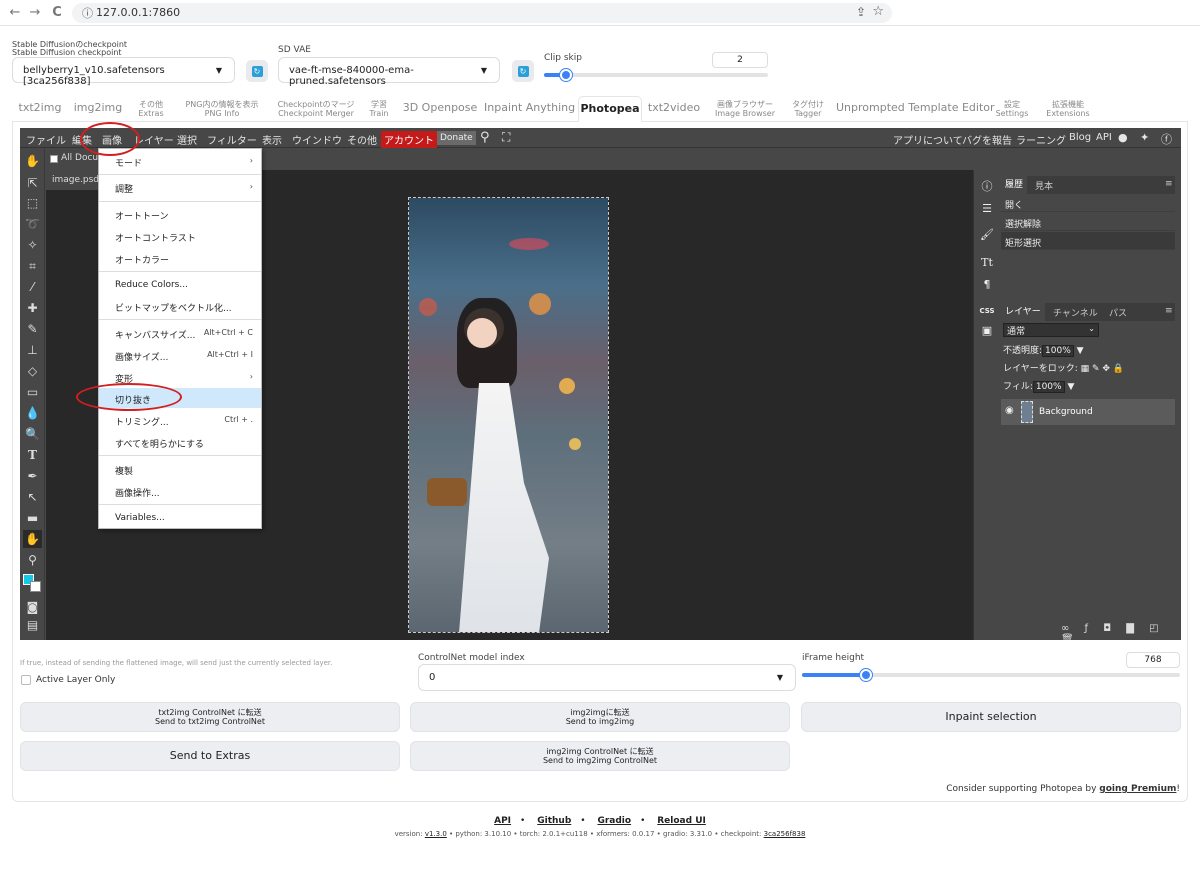 This screenshot has width=1200, height=893. I want to click on zoom-tool-icon: ⚲, so click(32, 560).